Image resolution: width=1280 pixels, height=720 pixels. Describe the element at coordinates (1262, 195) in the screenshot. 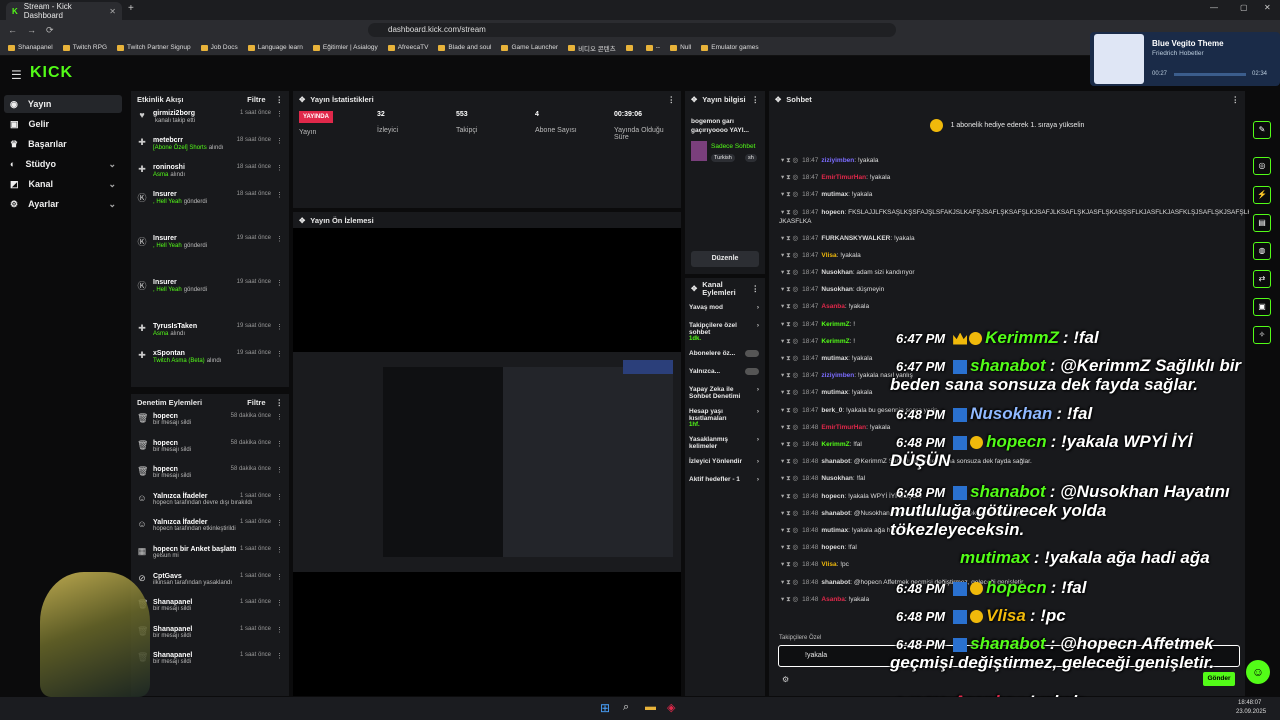

I see `bolt-icon: ⚡` at that location.